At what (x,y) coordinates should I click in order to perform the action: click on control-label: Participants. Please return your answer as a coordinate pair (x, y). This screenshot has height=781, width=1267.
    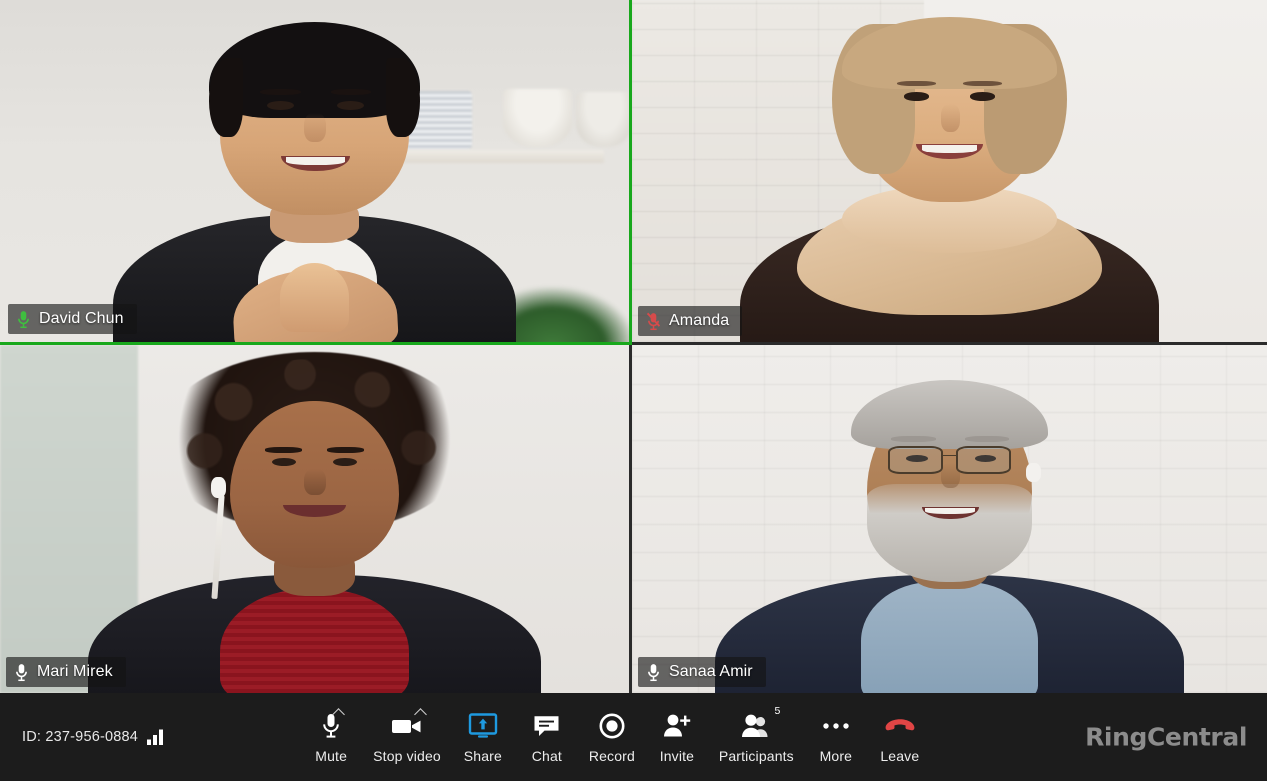
    Looking at the image, I should click on (756, 755).